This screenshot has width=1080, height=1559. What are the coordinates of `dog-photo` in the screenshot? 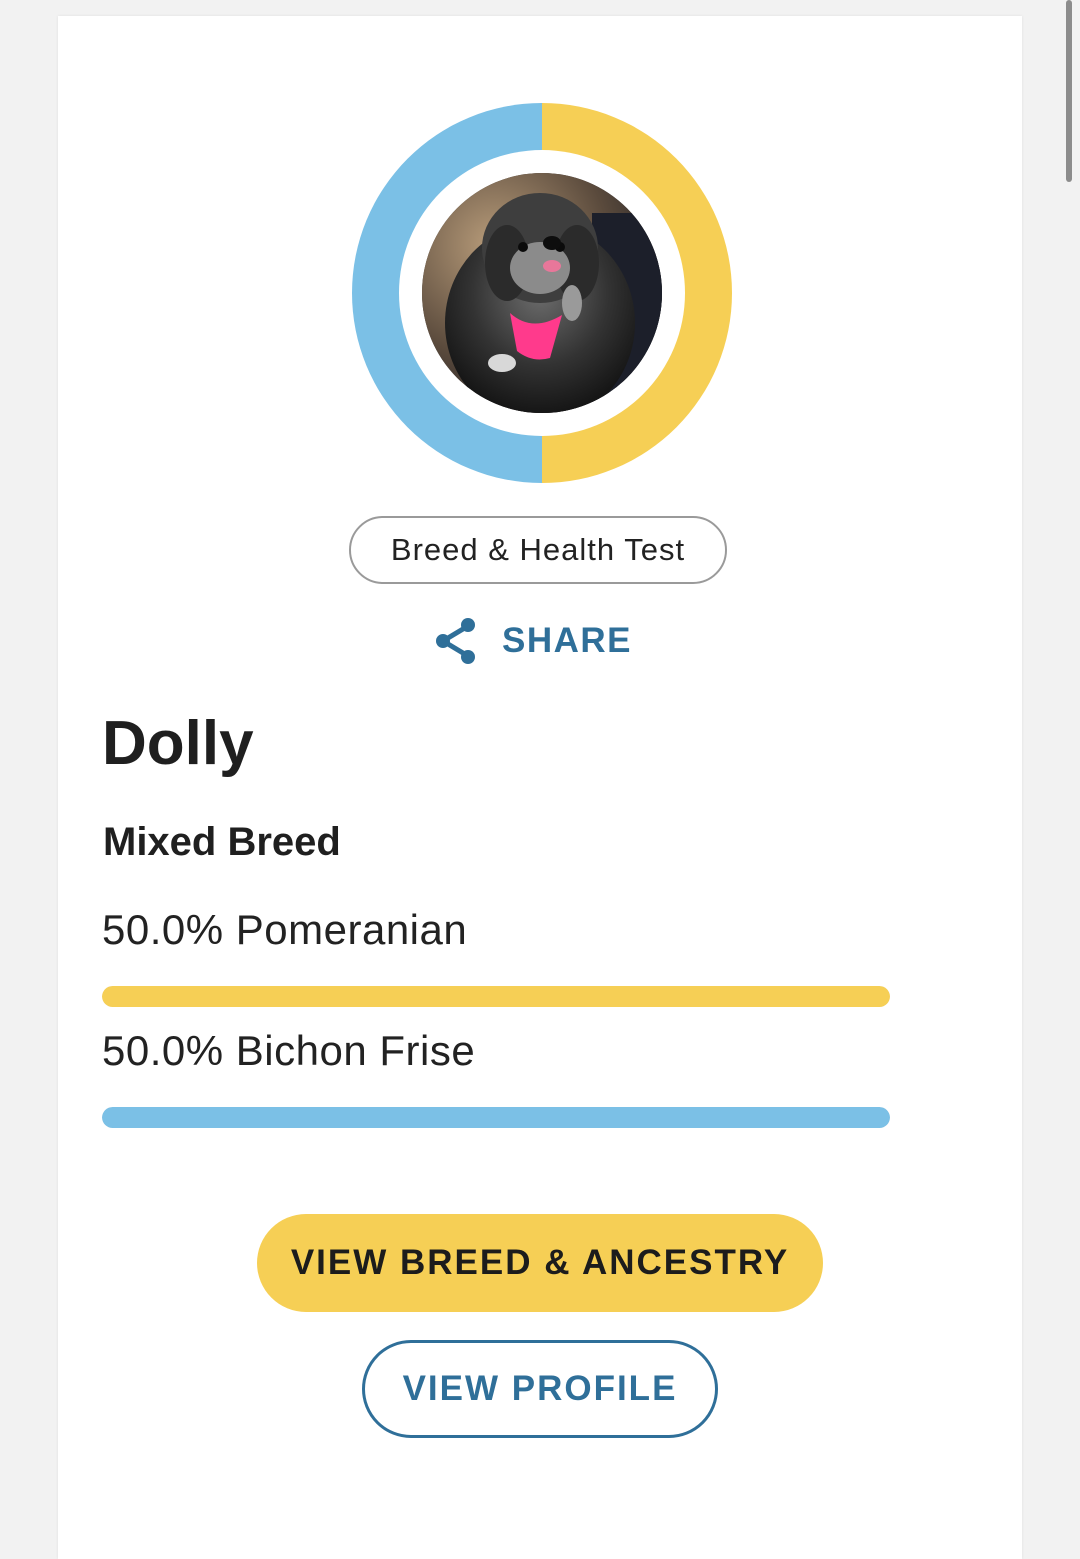 It's located at (542, 293).